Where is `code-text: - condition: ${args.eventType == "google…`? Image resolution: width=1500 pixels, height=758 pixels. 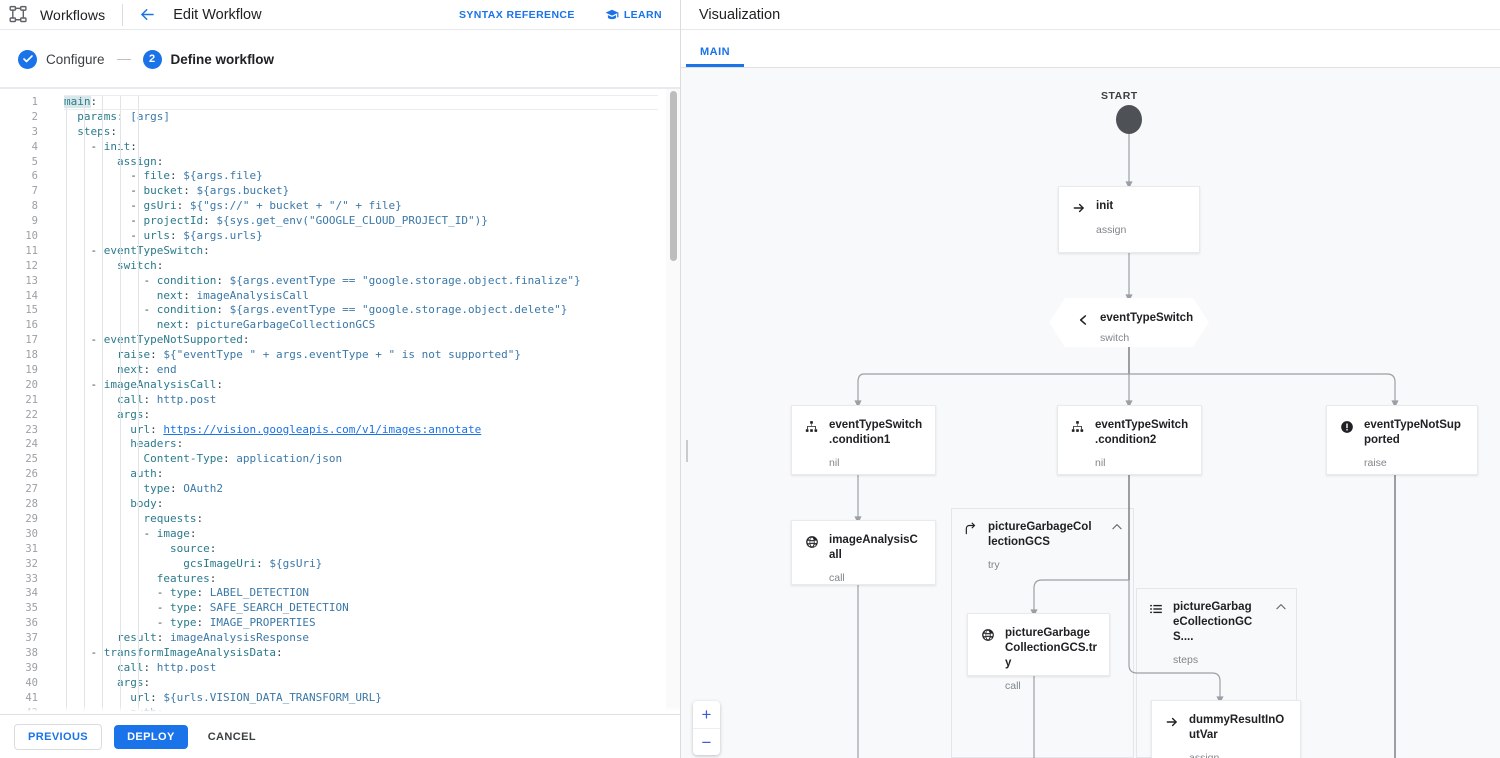
code-text: - condition: ${args.eventType == "google… is located at coordinates (364, 281).